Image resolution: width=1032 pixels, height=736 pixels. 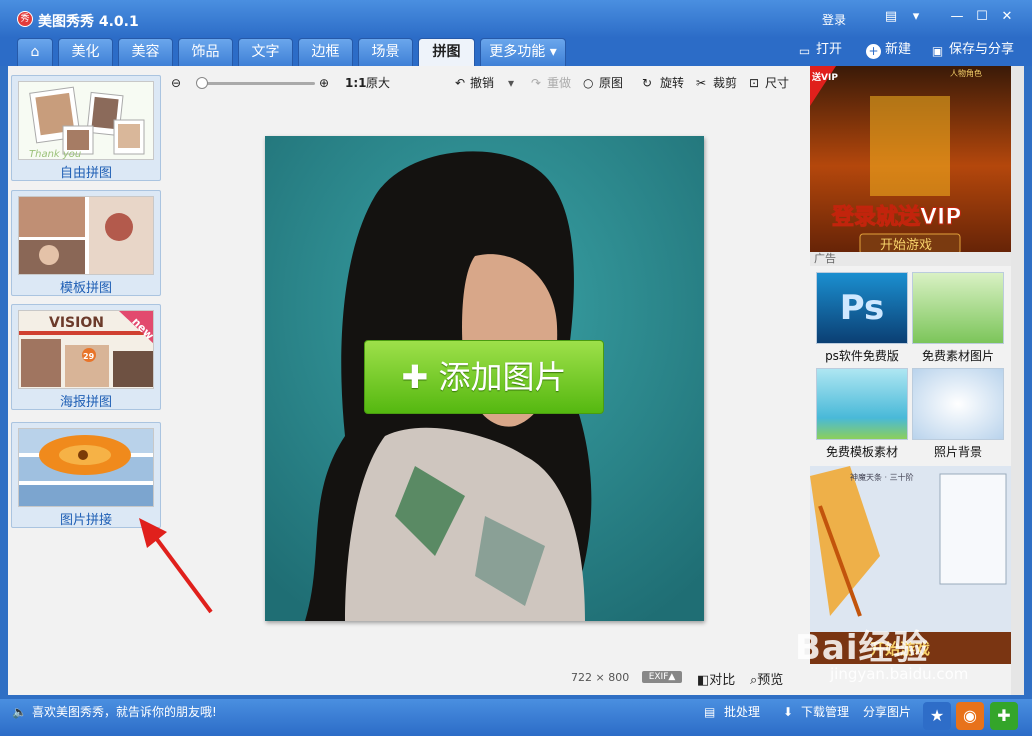 What do you see at coordinates (378, 83) in the screenshot?
I see `actual-size-button: 原大` at bounding box center [378, 83].